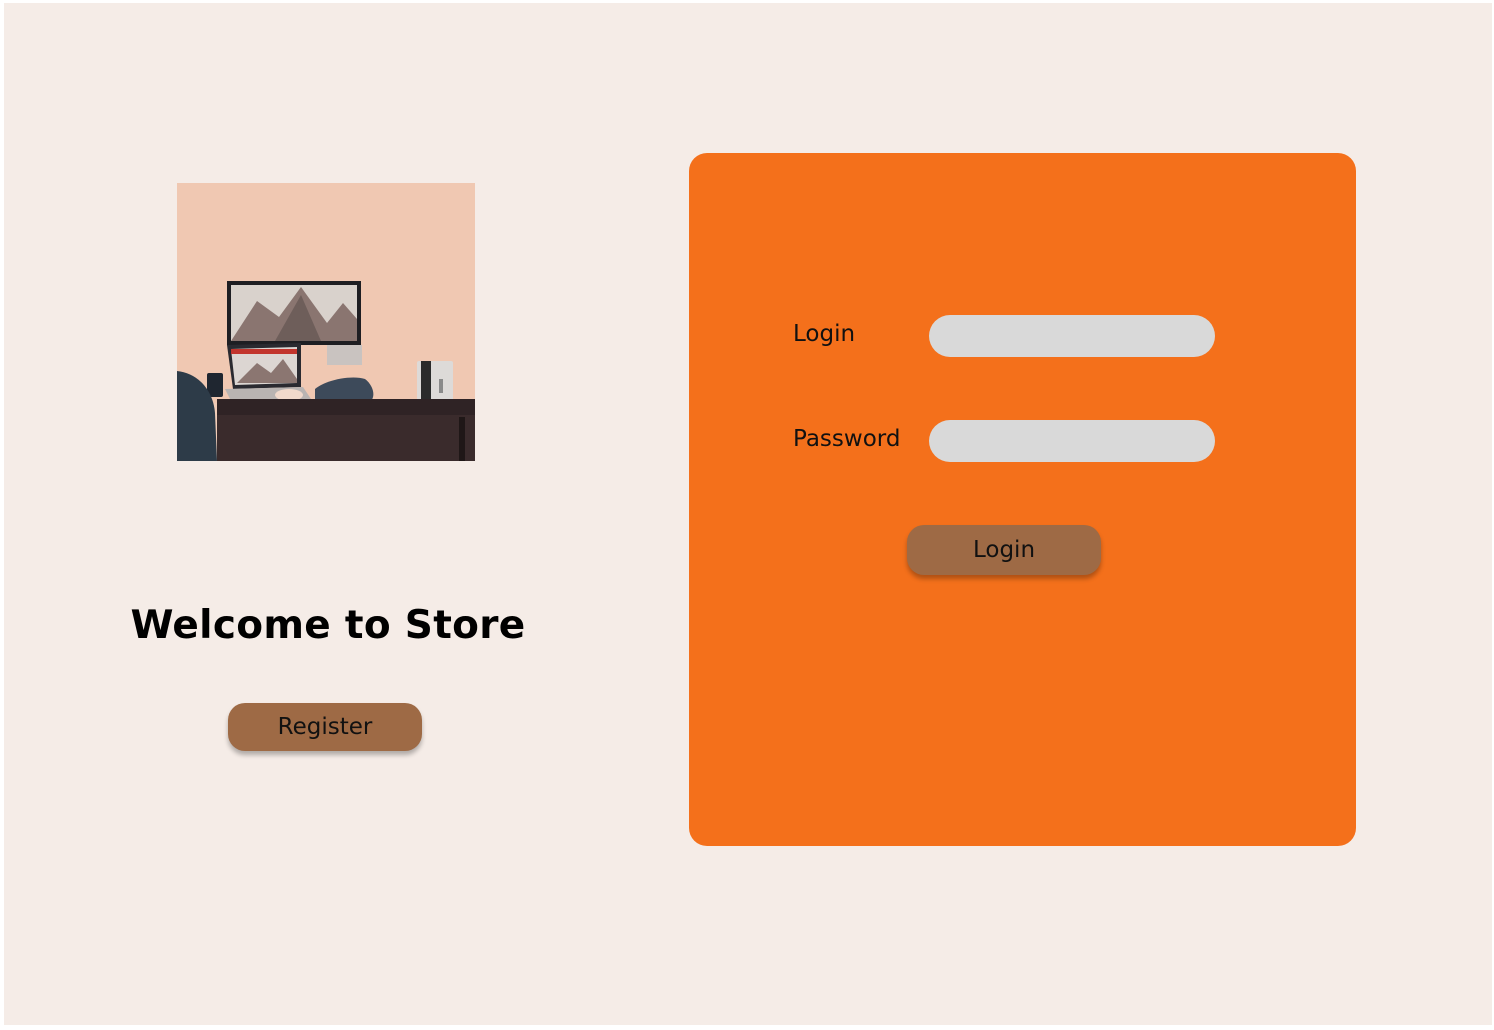  Describe the element at coordinates (847, 439) in the screenshot. I see `password-field-label: Password` at that location.